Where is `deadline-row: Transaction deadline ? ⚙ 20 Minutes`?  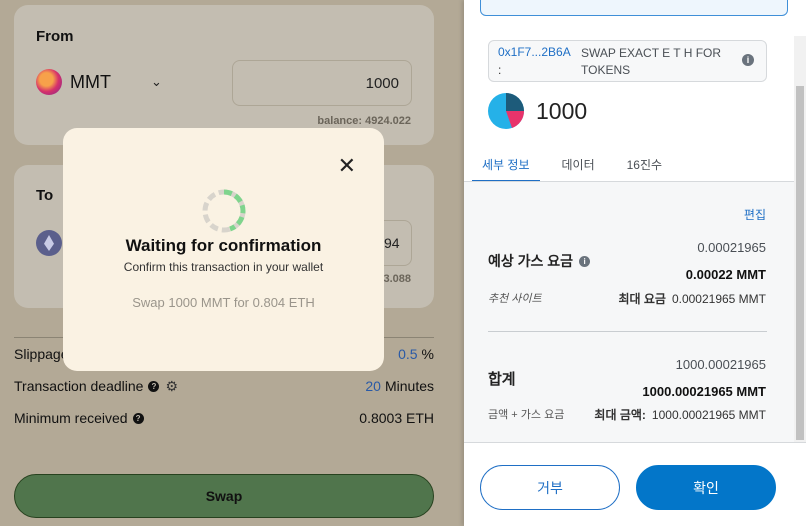 deadline-row: Transaction deadline ? ⚙ 20 Minutes is located at coordinates (224, 386).